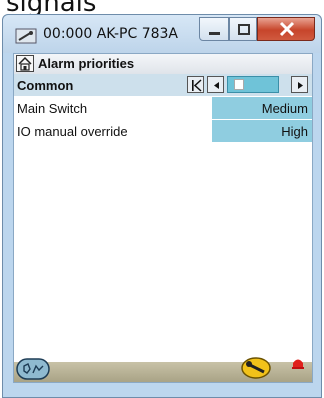 The width and height of the screenshot is (324, 398). Describe the element at coordinates (239, 84) in the screenshot. I see `slider-thumb` at that location.